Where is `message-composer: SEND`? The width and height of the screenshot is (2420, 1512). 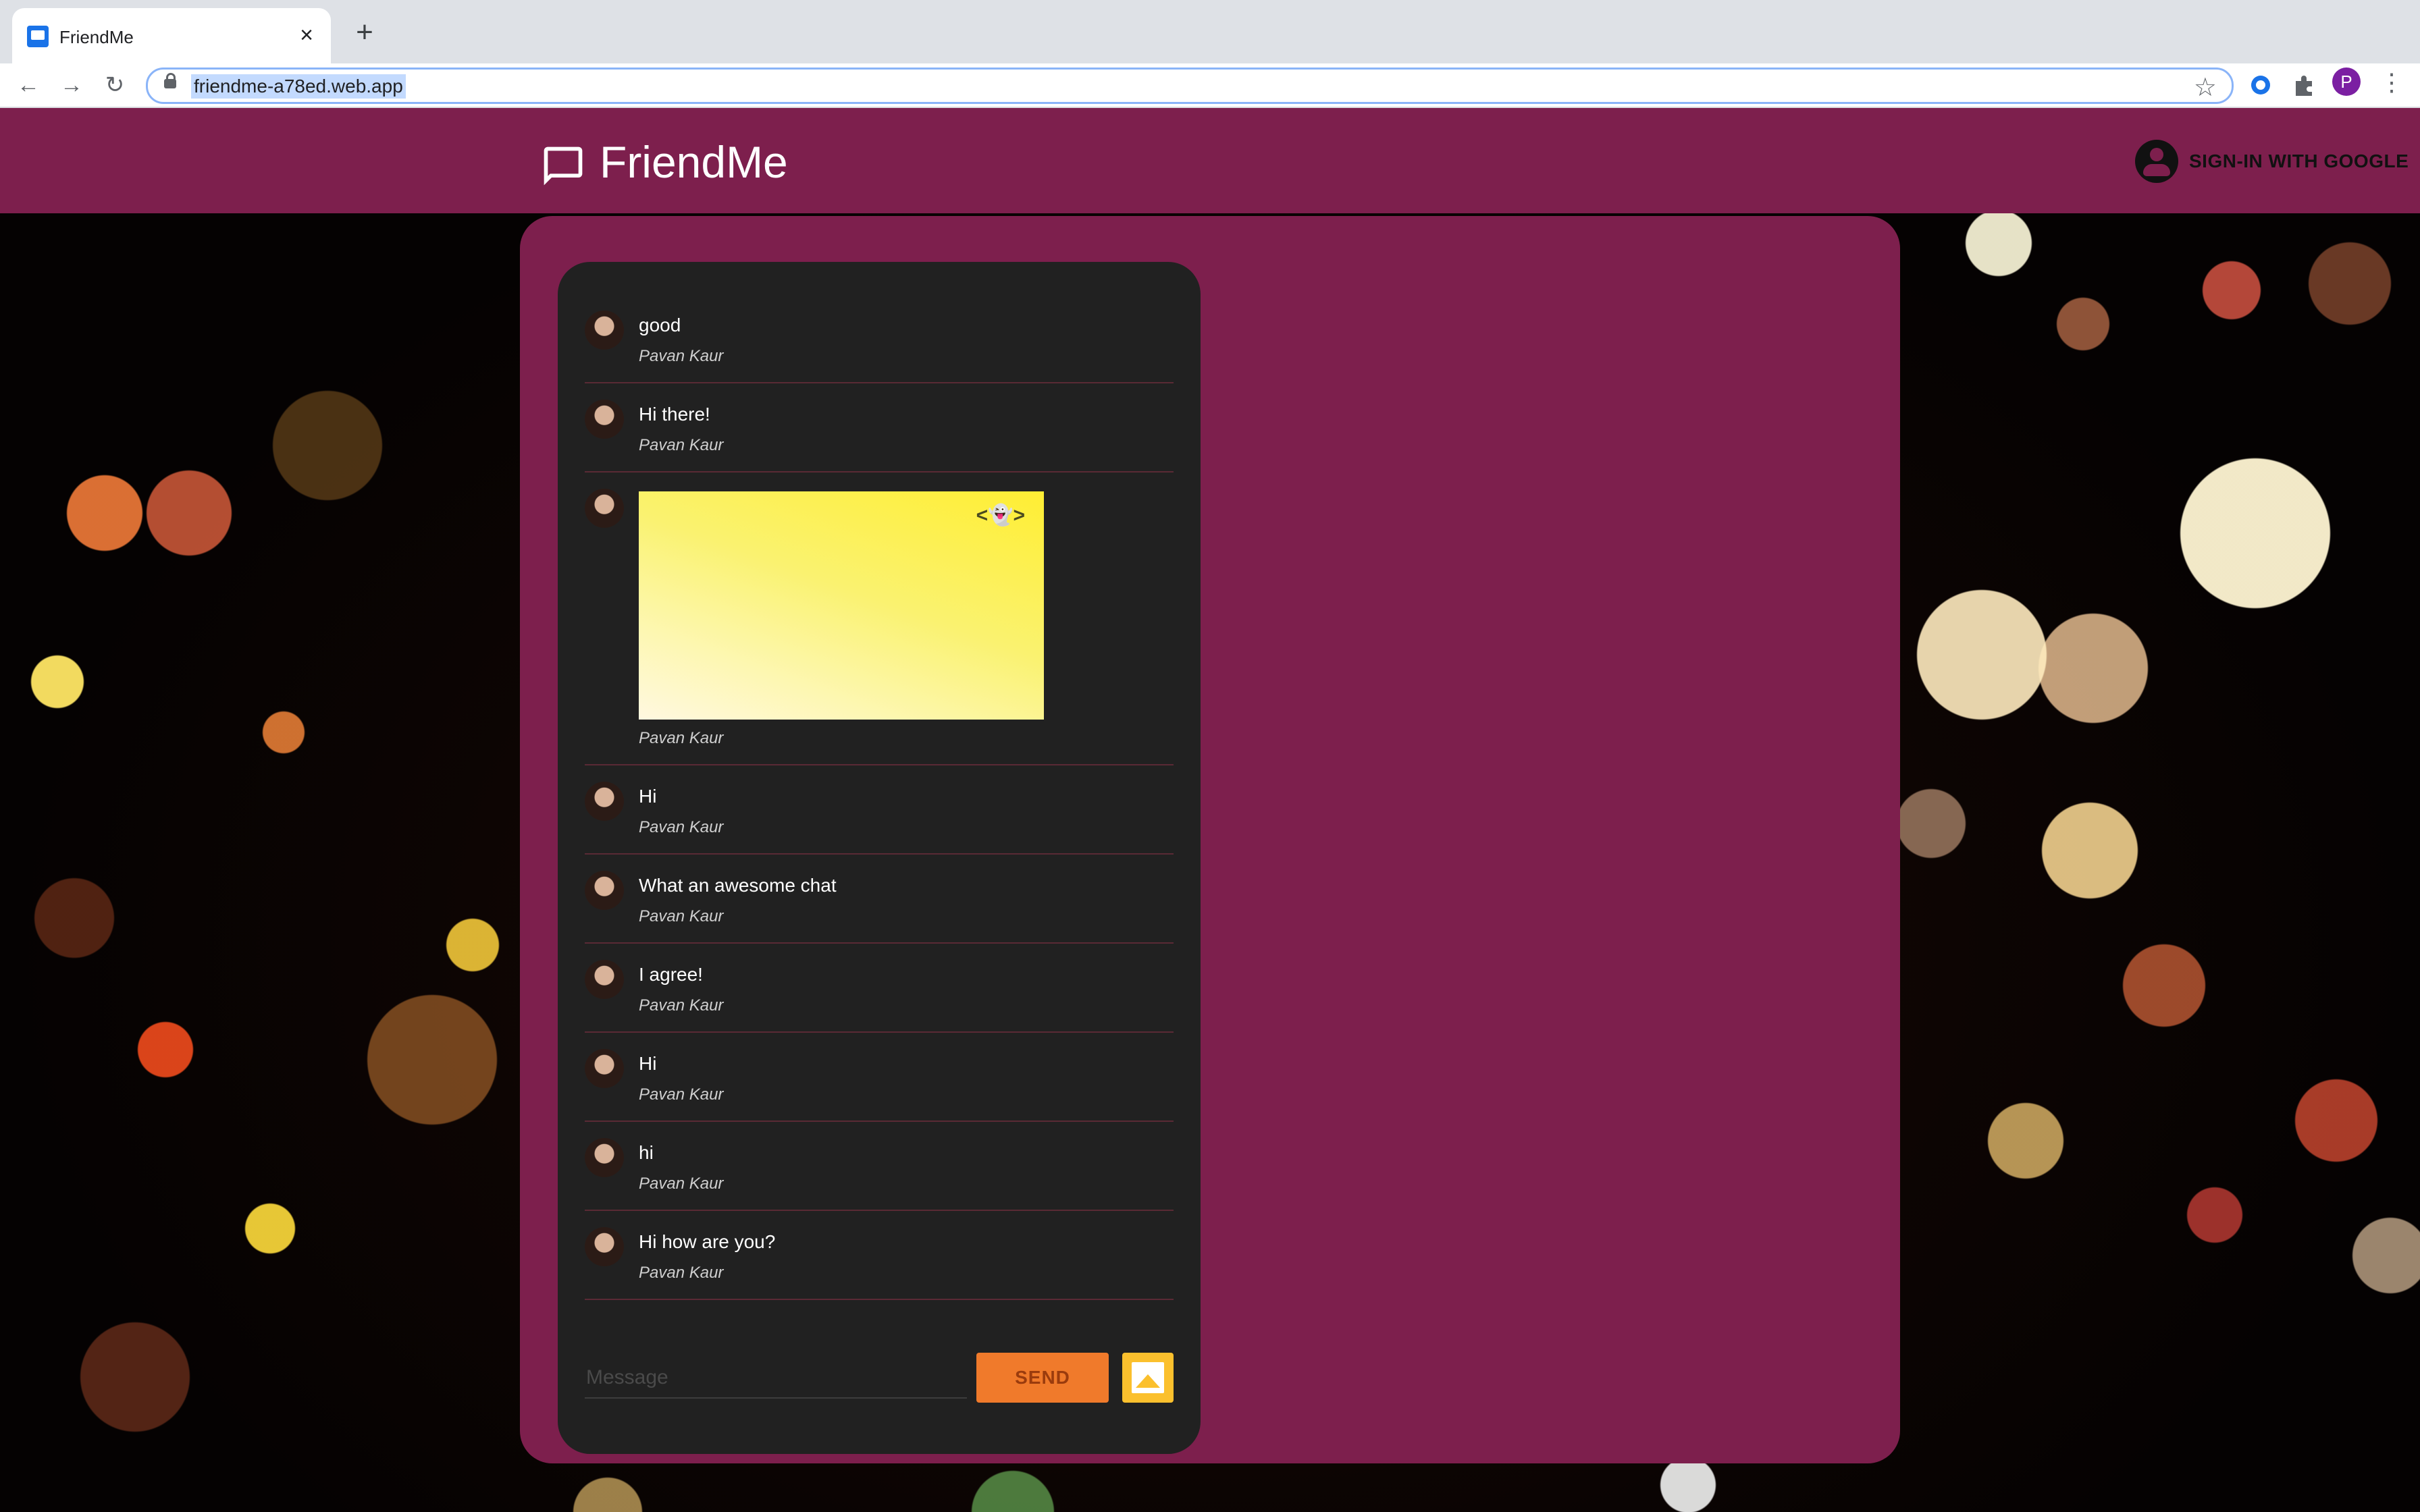
message-composer: SEND is located at coordinates (879, 1378).